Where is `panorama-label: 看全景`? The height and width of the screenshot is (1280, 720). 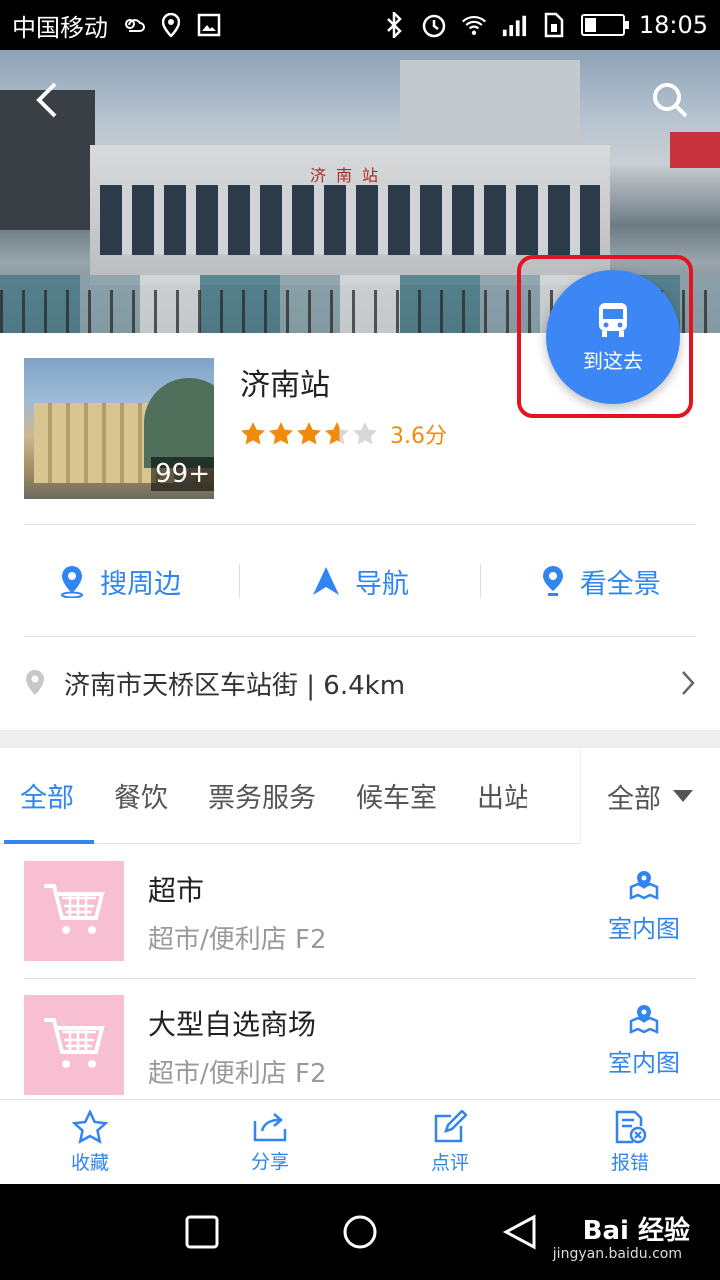 panorama-label: 看全景 is located at coordinates (620, 584).